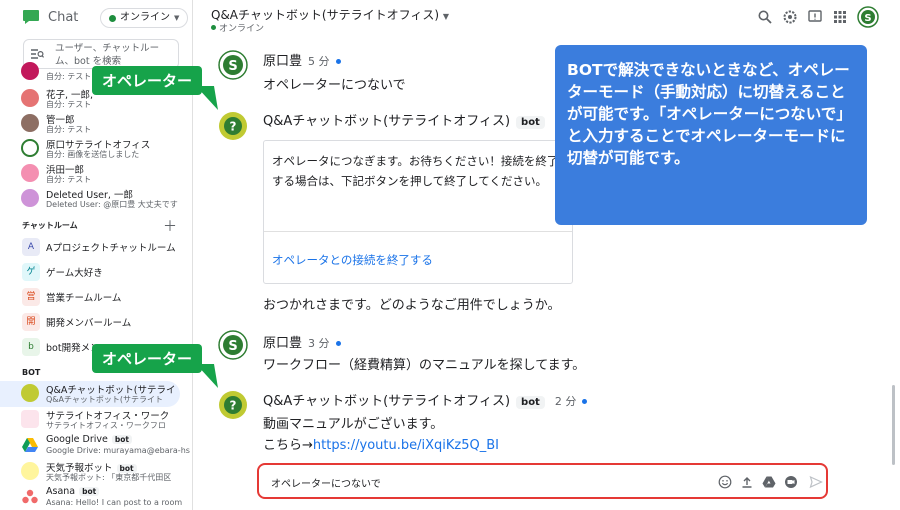  Describe the element at coordinates (31, 247) in the screenshot. I see `room-icon: A` at that location.